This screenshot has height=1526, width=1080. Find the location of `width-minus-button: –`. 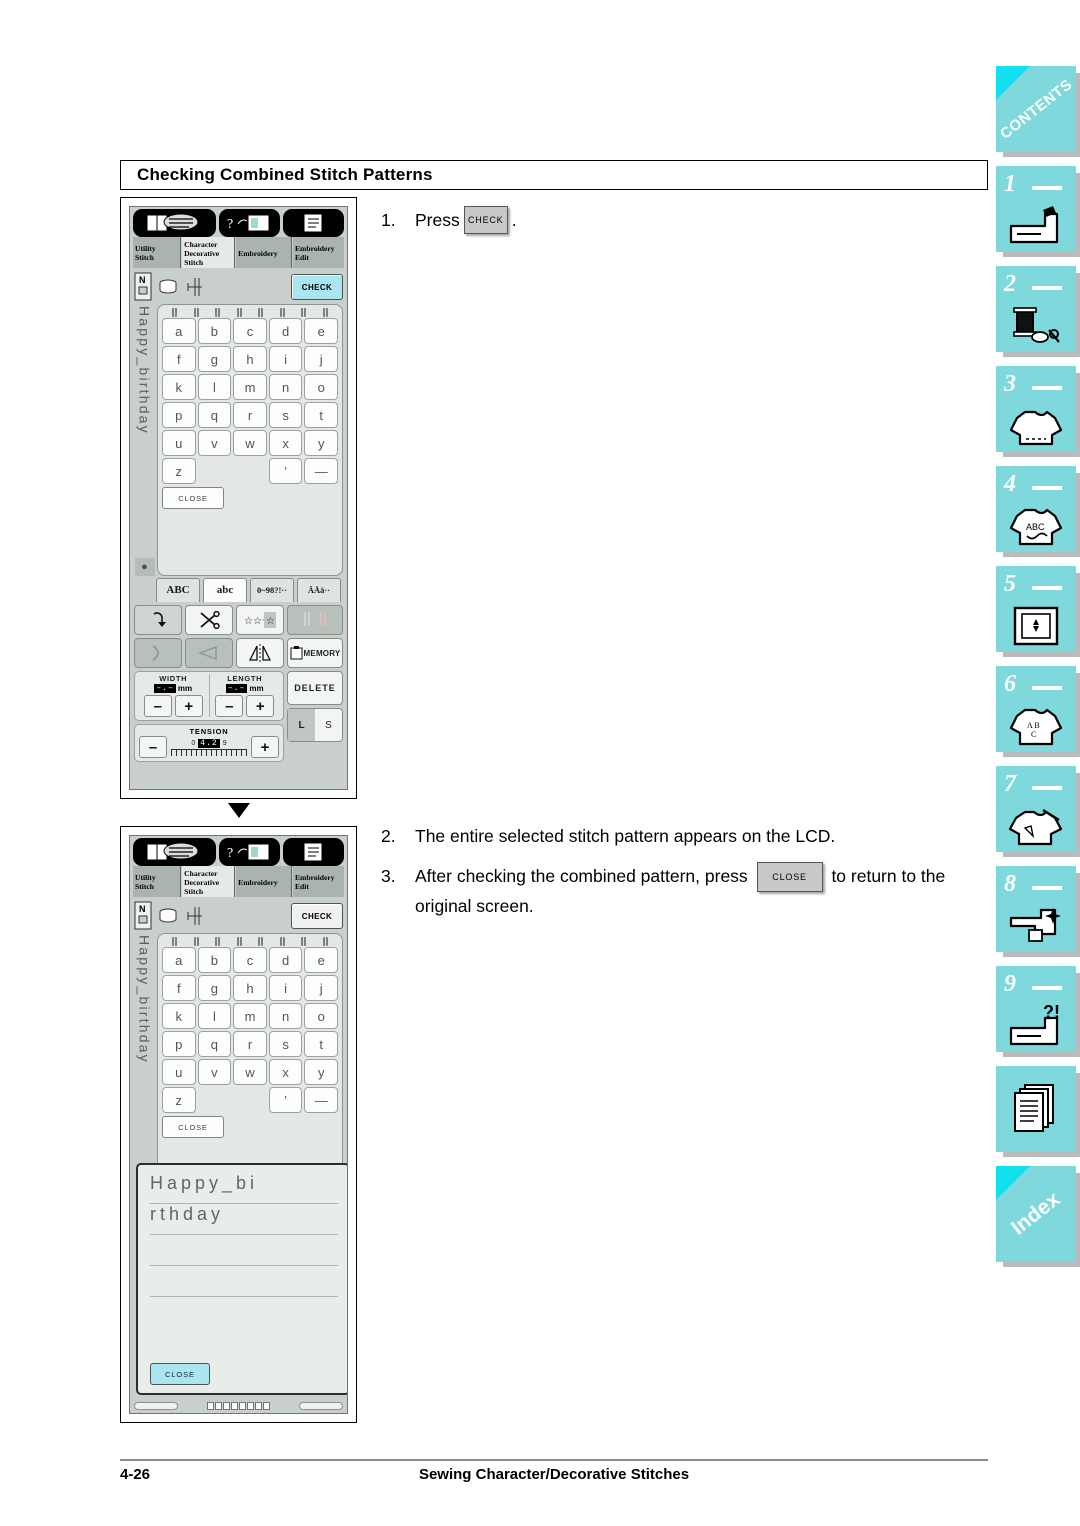

width-minus-button: – is located at coordinates (157, 706).